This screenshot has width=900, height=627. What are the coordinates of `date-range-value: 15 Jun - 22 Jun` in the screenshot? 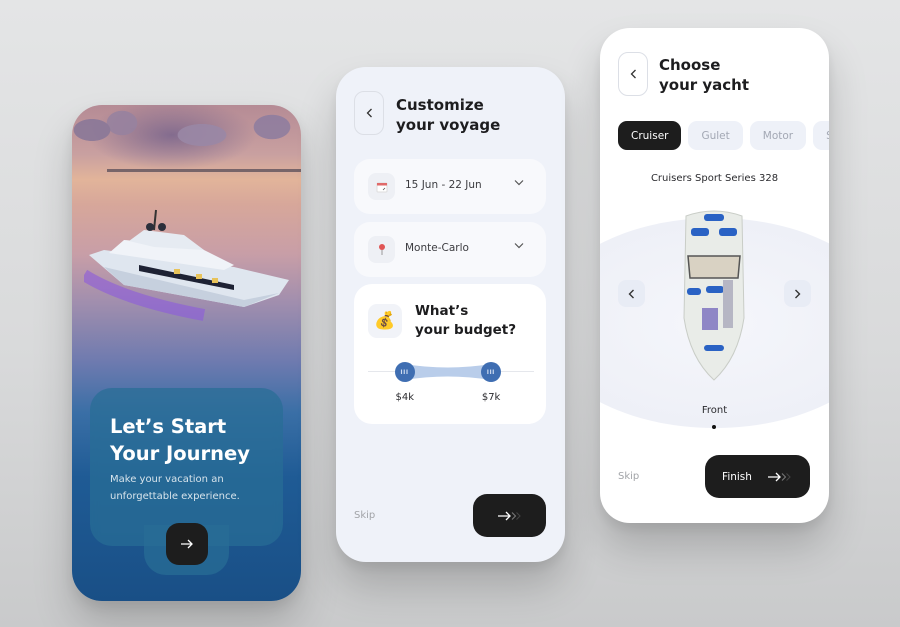 It's located at (443, 185).